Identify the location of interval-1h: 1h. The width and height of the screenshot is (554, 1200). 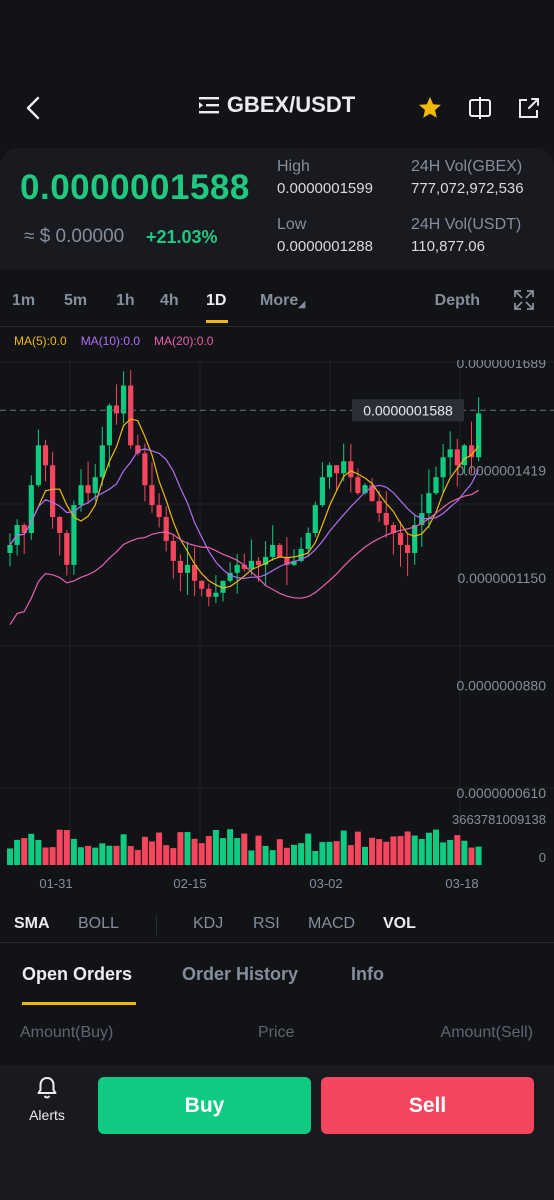
(125, 301).